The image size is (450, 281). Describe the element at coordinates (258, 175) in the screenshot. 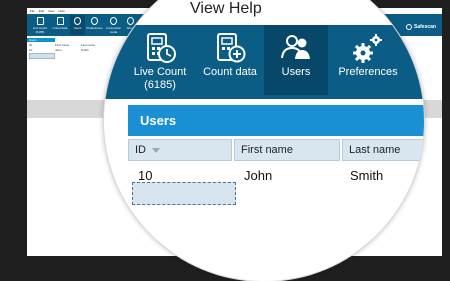

I see `zoomed-cell-first-name: John` at that location.